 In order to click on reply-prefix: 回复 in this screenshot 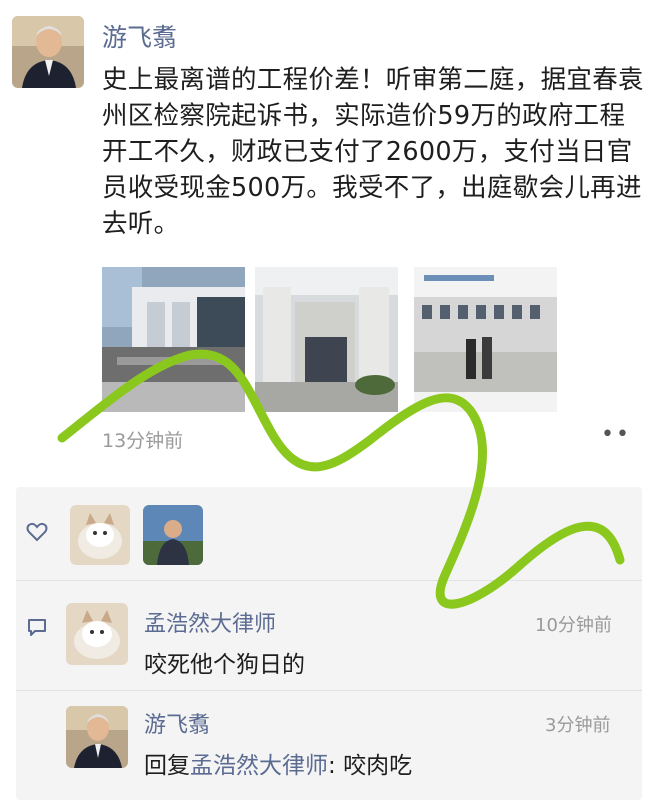, I will do `click(167, 766)`.